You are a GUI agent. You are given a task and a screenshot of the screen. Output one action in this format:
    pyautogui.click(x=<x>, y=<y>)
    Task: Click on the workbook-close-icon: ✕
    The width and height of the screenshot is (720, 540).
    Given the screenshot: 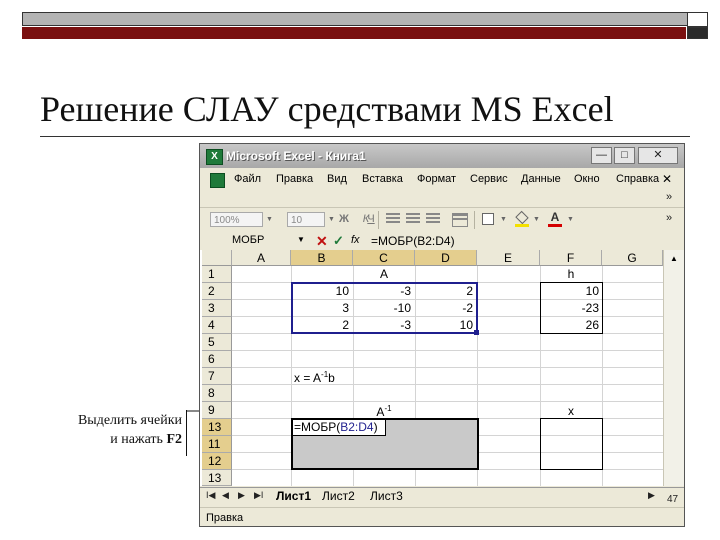 What is the action you would take?
    pyautogui.click(x=667, y=179)
    